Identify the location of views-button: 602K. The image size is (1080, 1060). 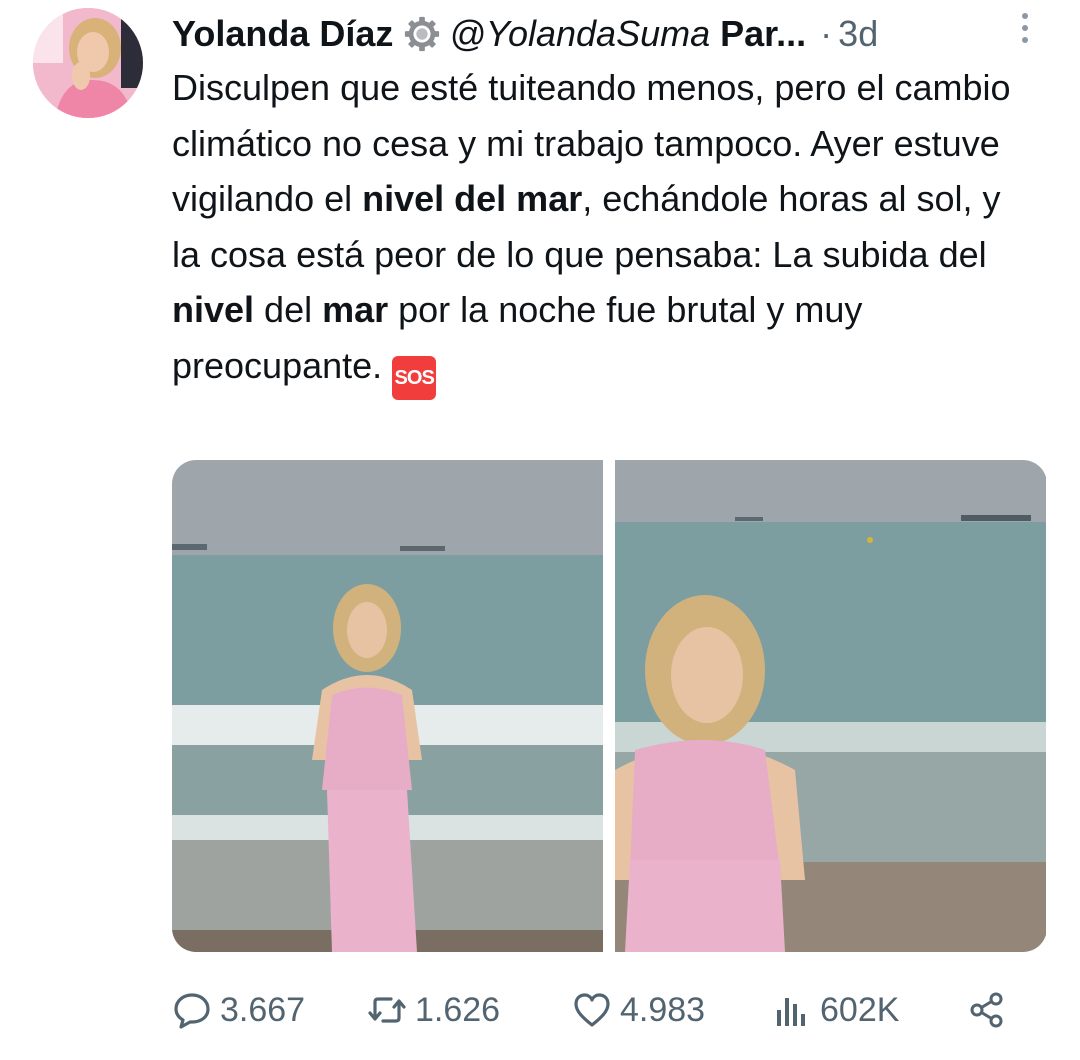
(835, 1010).